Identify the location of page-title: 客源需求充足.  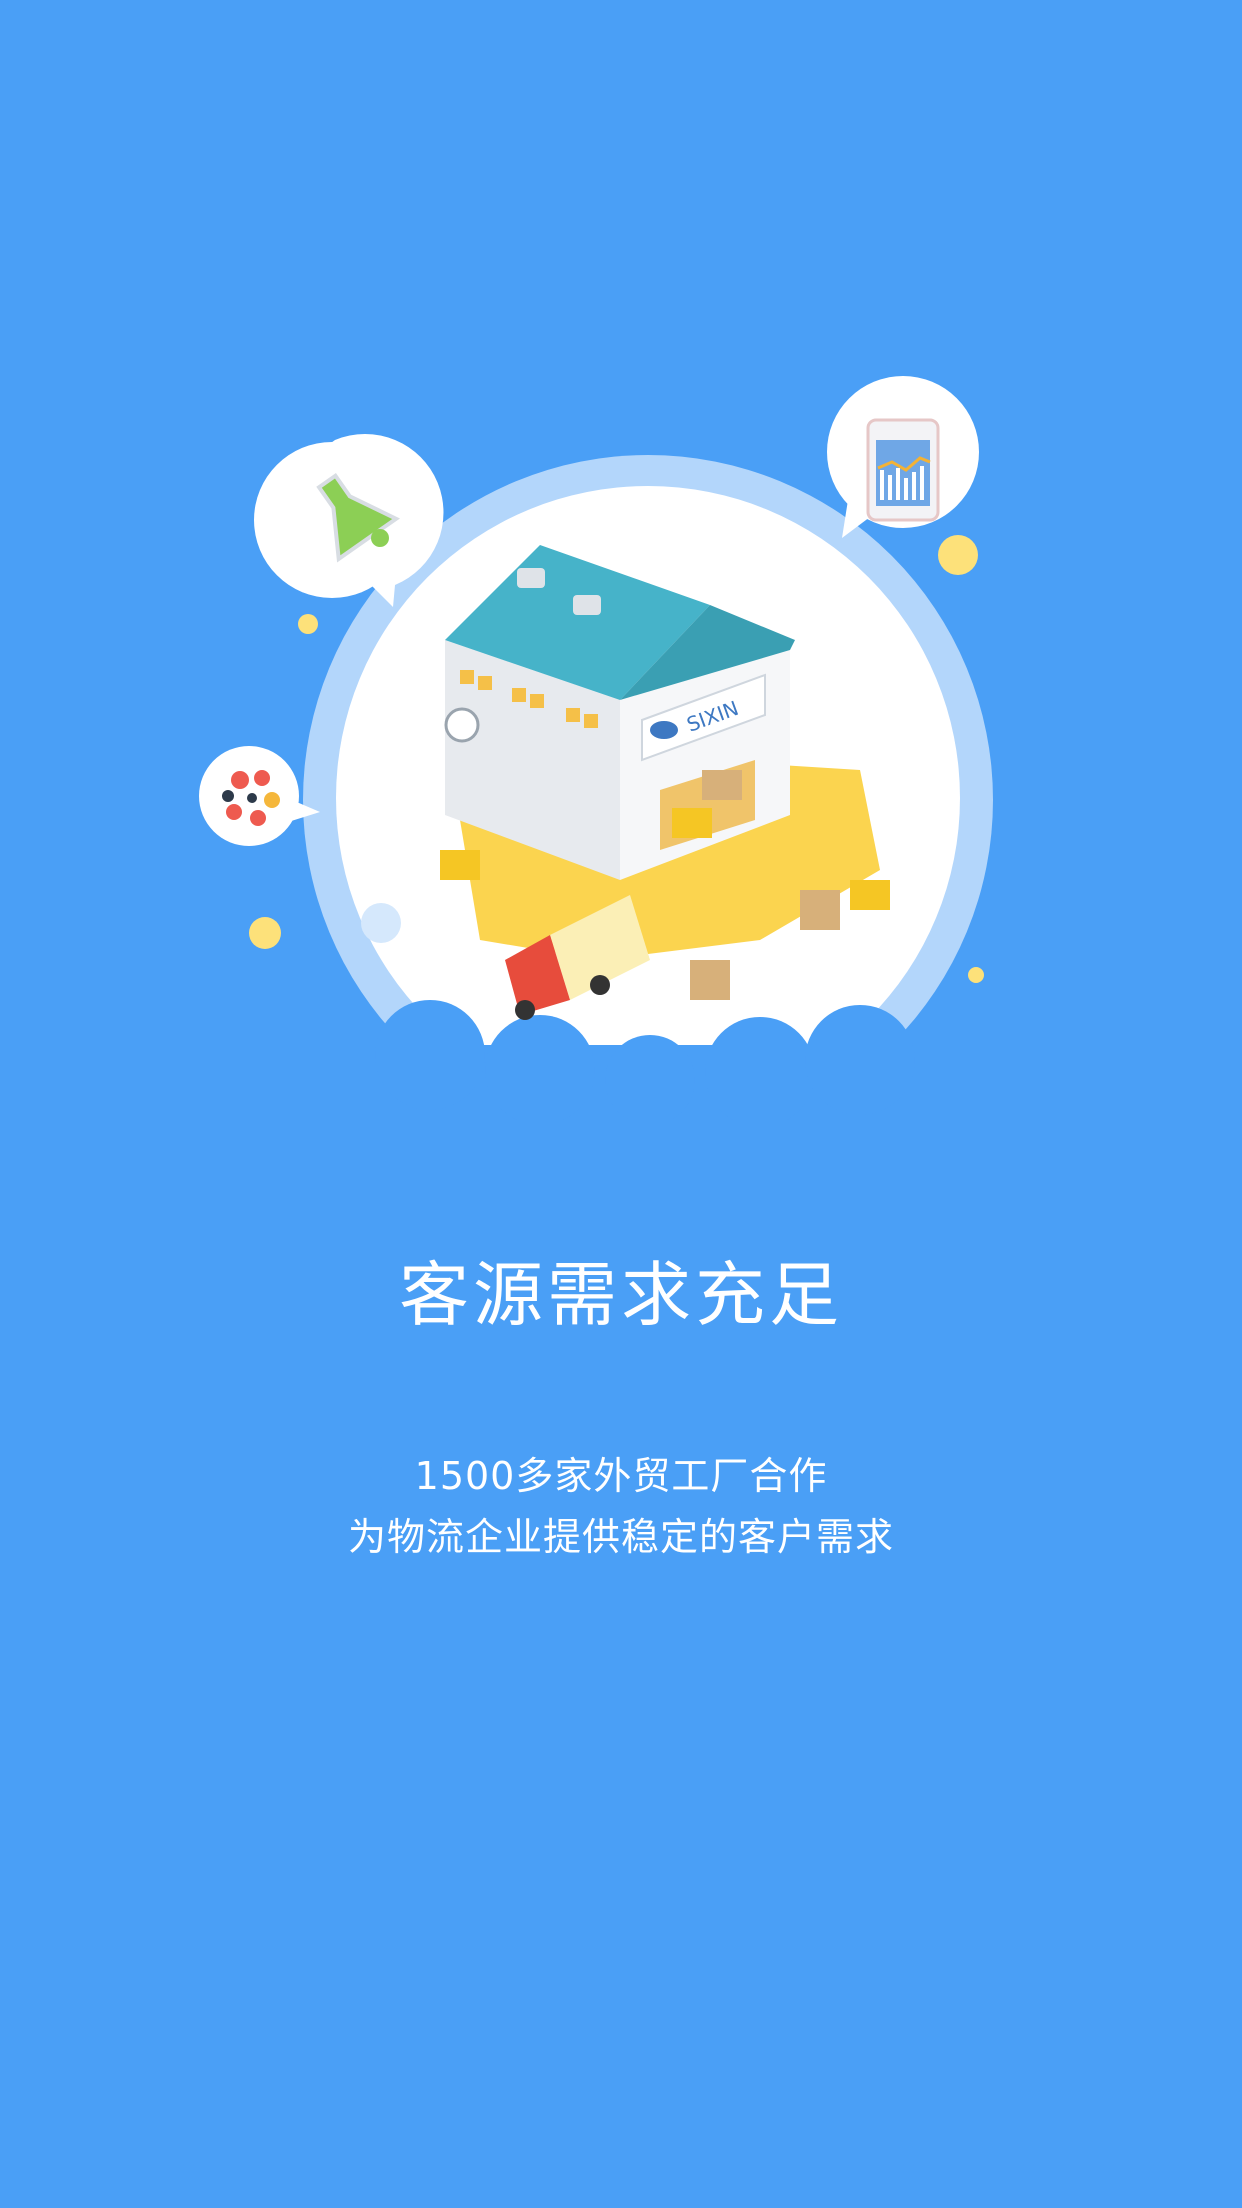
(621, 1295).